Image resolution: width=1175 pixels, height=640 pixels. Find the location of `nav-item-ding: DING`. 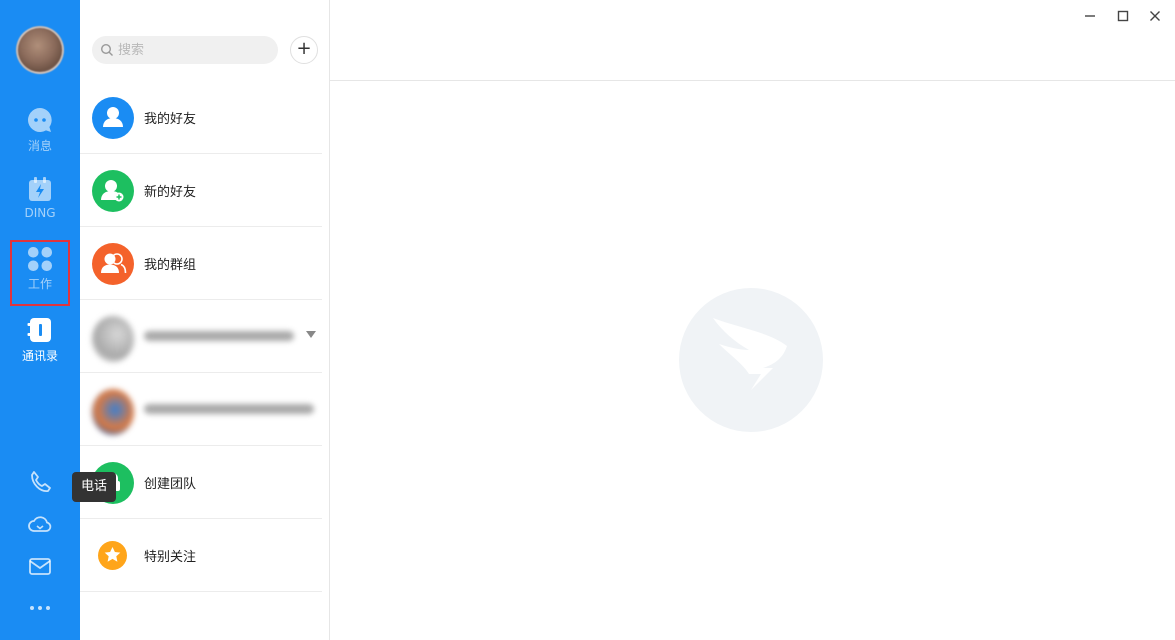

nav-item-ding: DING is located at coordinates (40, 197).